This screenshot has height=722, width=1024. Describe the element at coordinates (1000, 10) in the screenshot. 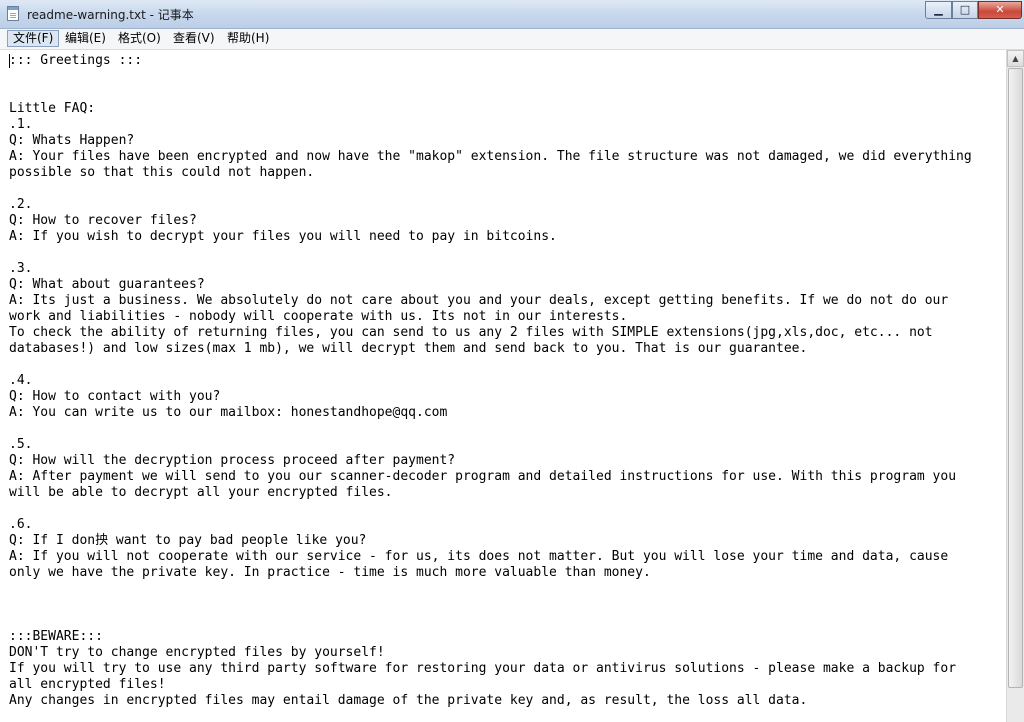

I see `close-button: ✕` at that location.